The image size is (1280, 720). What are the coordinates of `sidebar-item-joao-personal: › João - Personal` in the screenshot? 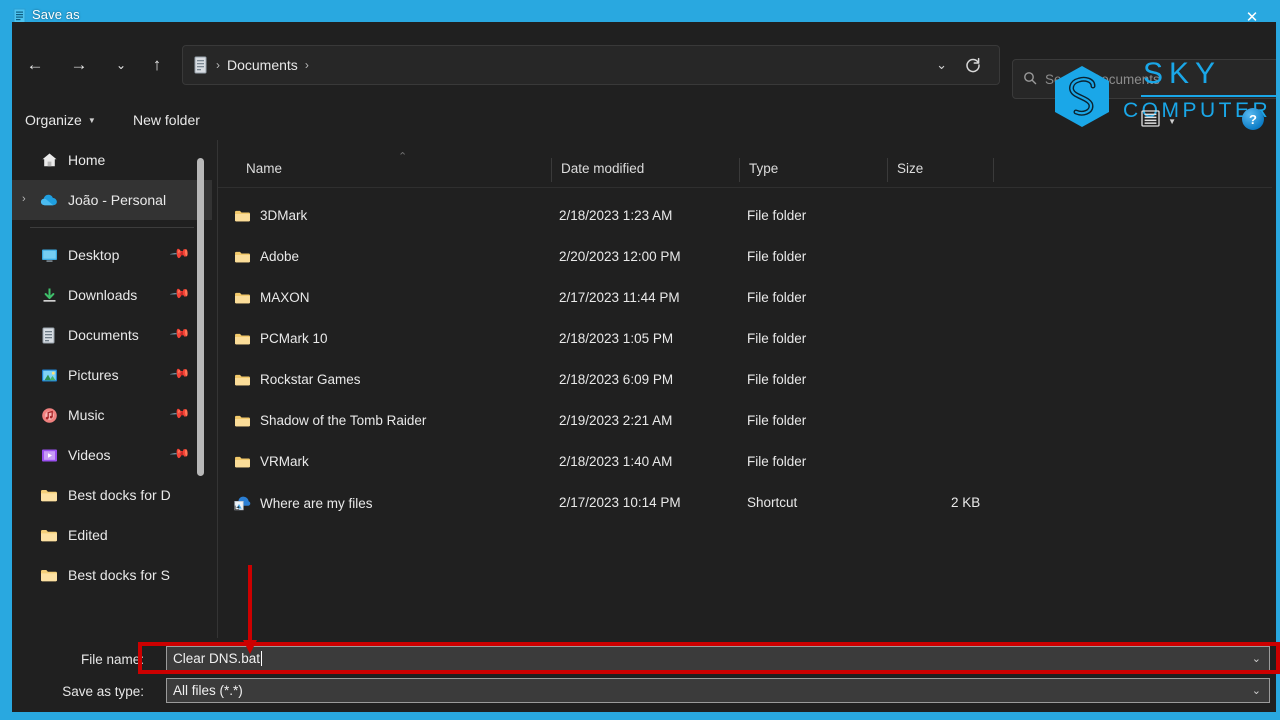 It's located at (112, 200).